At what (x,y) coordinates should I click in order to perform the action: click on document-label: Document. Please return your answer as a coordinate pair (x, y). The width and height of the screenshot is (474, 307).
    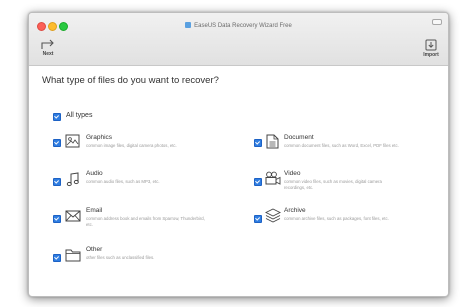
    Looking at the image, I should click on (299, 137).